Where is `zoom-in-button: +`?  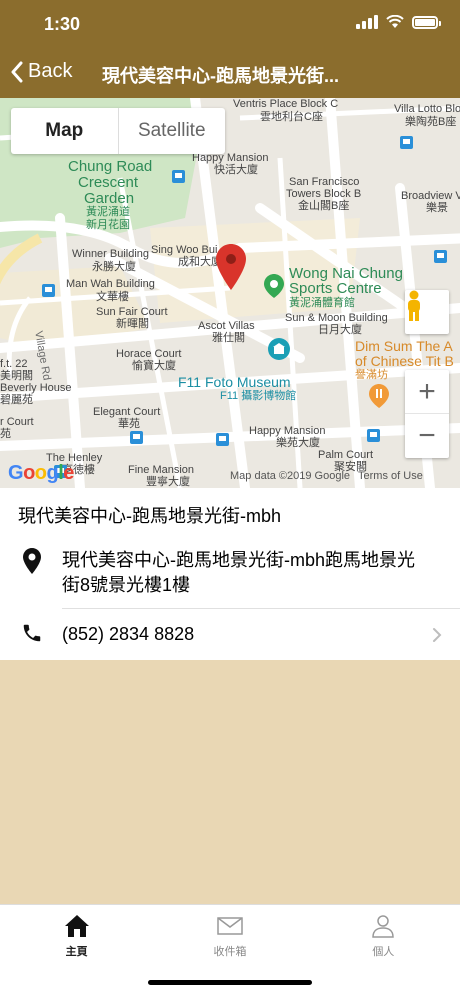 zoom-in-button: + is located at coordinates (427, 392).